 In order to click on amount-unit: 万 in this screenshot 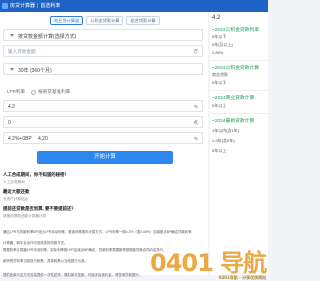, I will do `click(195, 51)`.